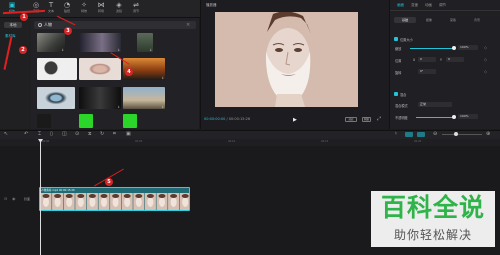 This screenshot has width=500, height=255. Describe the element at coordinates (421, 134) in the screenshot. I see `link-toggle` at that location.